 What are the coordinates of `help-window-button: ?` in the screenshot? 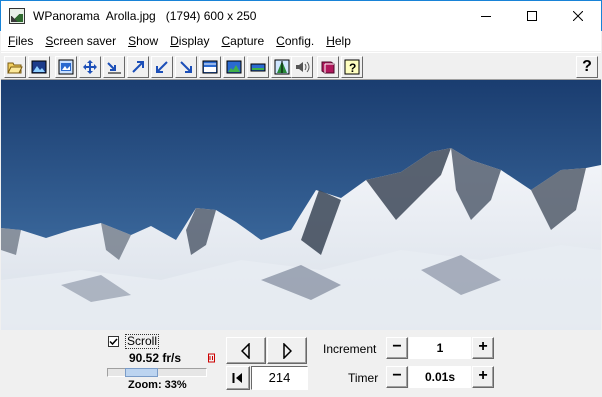 It's located at (352, 67).